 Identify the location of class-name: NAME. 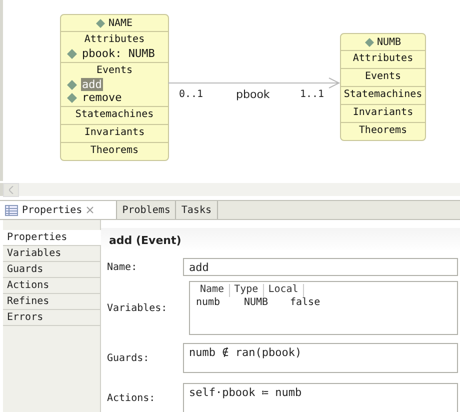
(120, 23).